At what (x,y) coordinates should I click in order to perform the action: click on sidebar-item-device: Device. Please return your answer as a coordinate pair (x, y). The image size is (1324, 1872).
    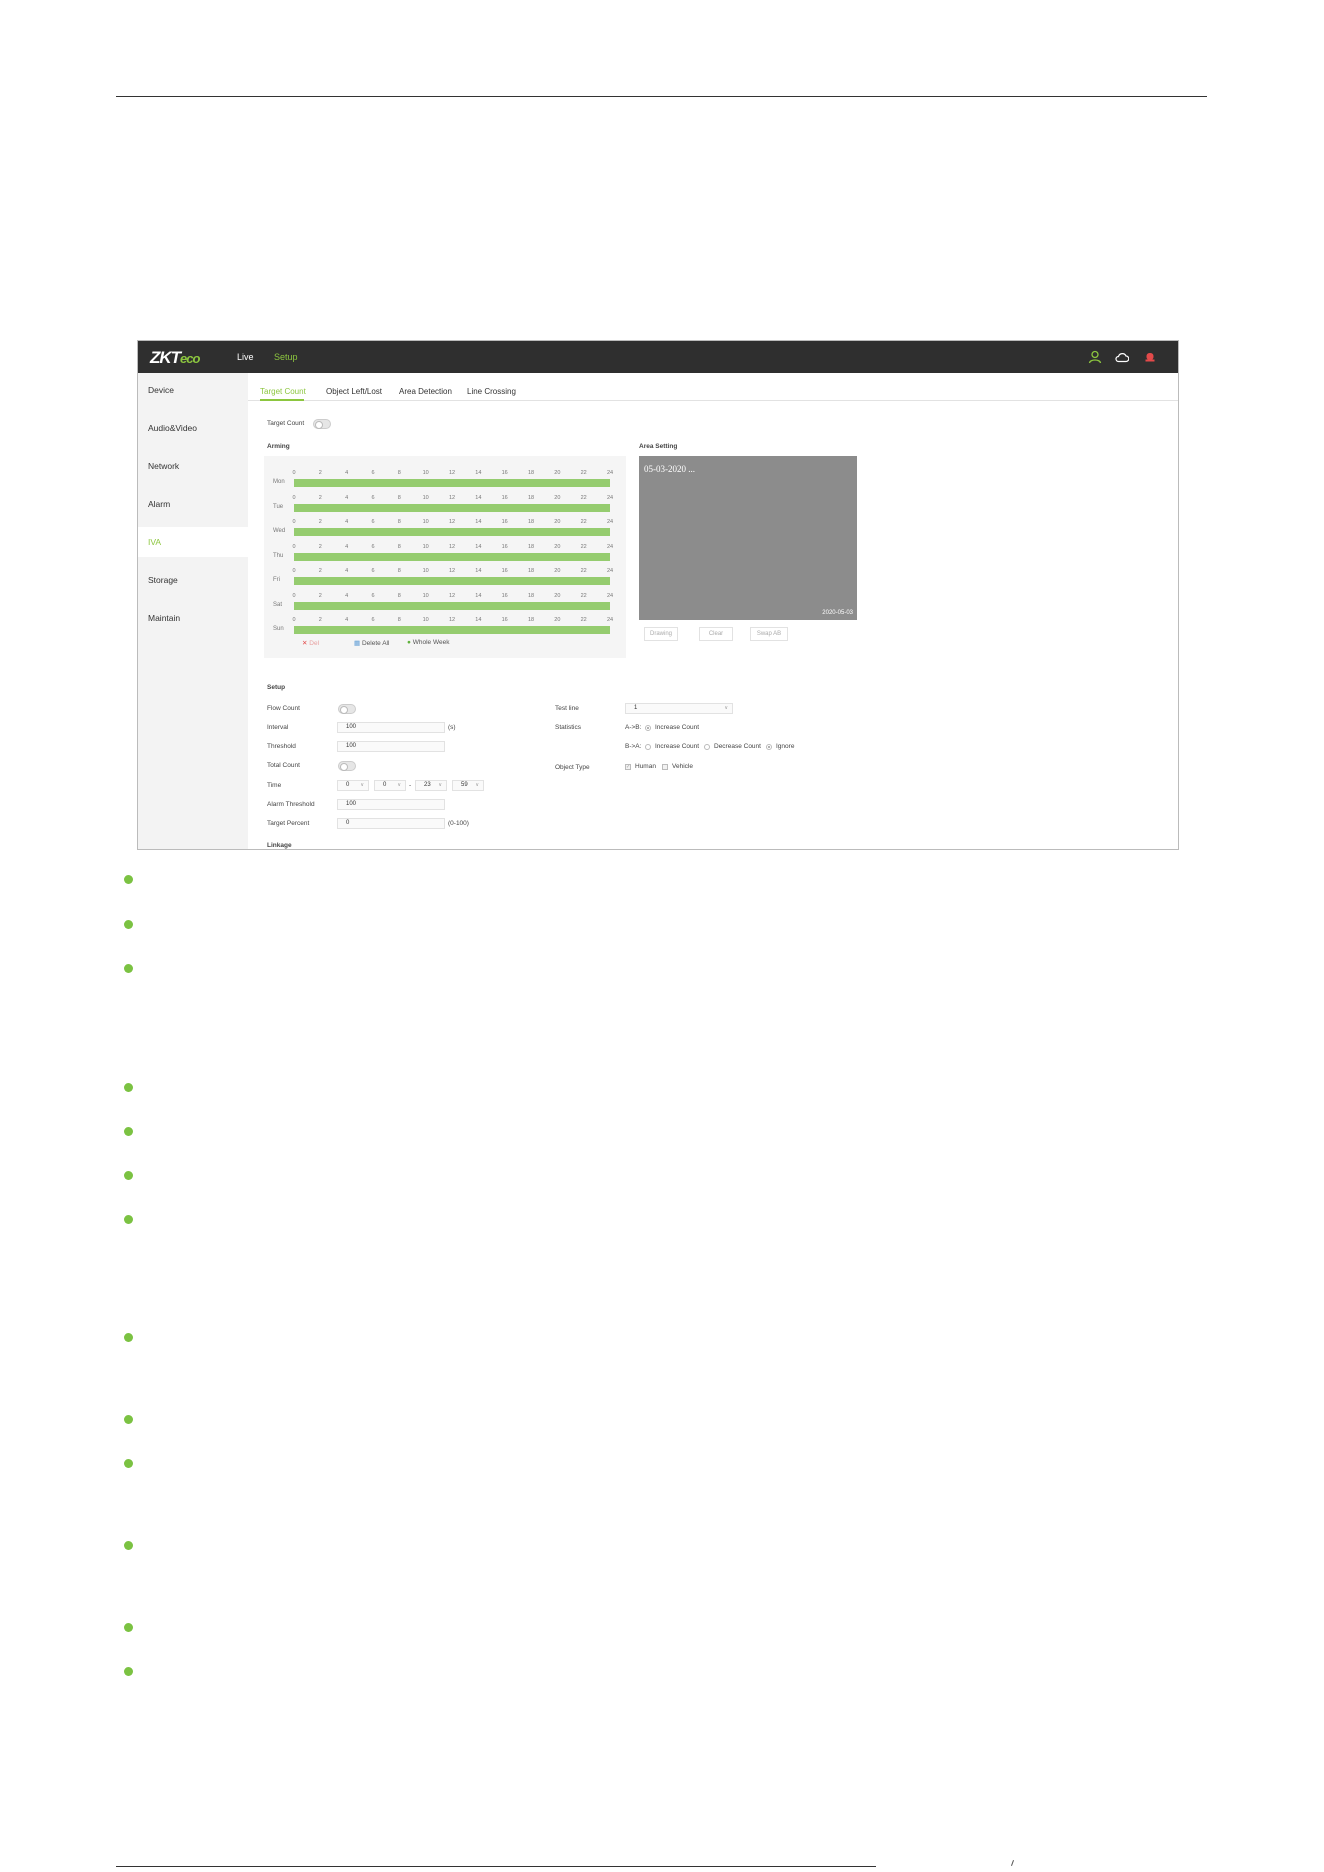
    Looking at the image, I should click on (193, 390).